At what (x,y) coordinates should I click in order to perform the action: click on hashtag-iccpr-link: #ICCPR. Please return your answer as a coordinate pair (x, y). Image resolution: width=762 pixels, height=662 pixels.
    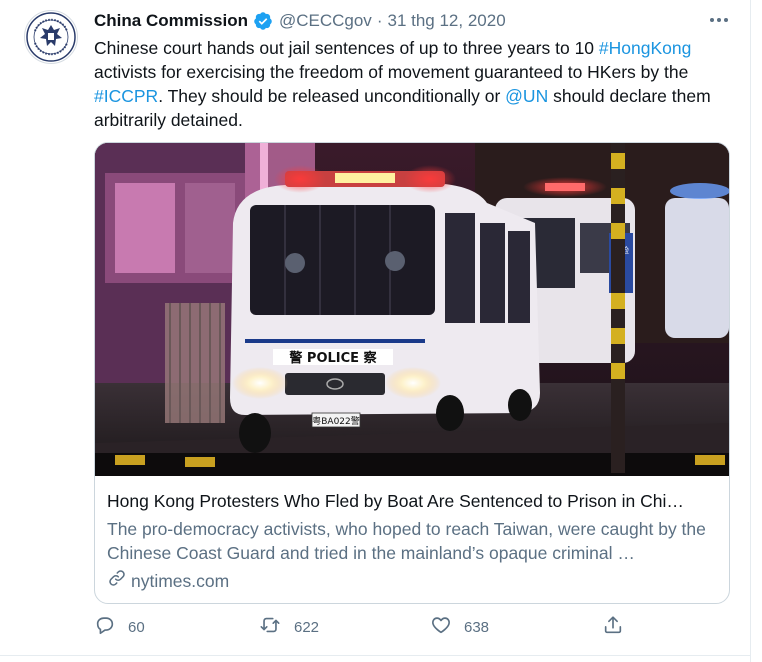
    Looking at the image, I should click on (126, 96).